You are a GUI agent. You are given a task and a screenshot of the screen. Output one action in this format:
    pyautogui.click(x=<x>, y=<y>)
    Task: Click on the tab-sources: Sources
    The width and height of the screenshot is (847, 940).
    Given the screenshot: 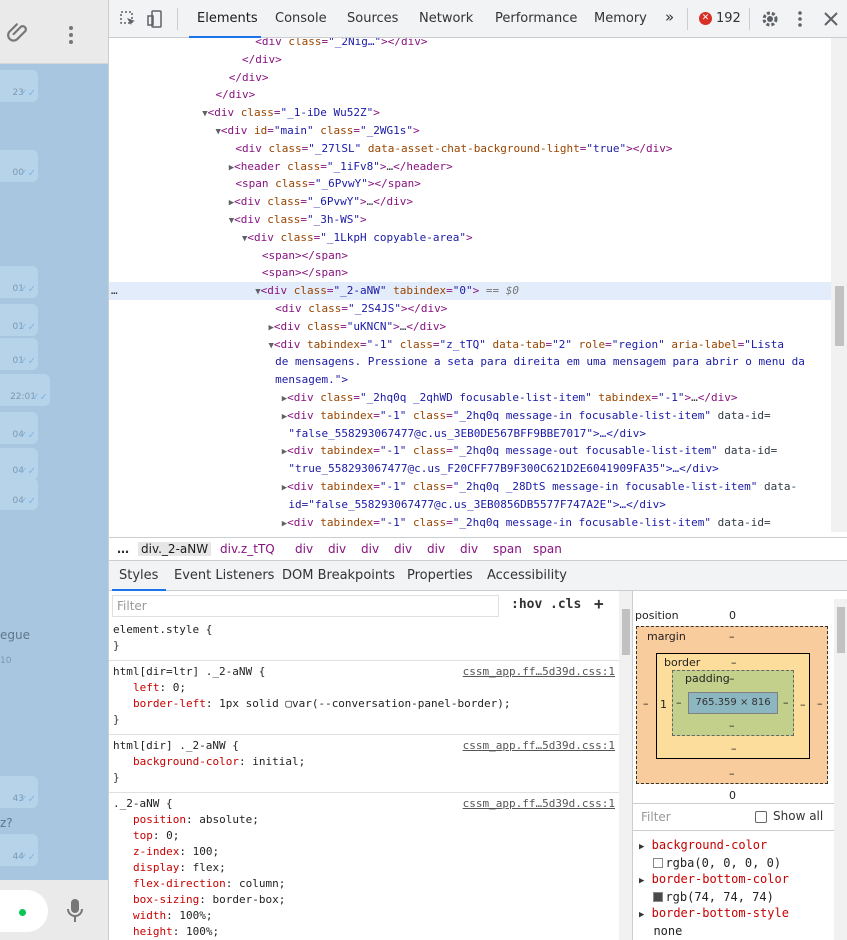 What is the action you would take?
    pyautogui.click(x=372, y=18)
    